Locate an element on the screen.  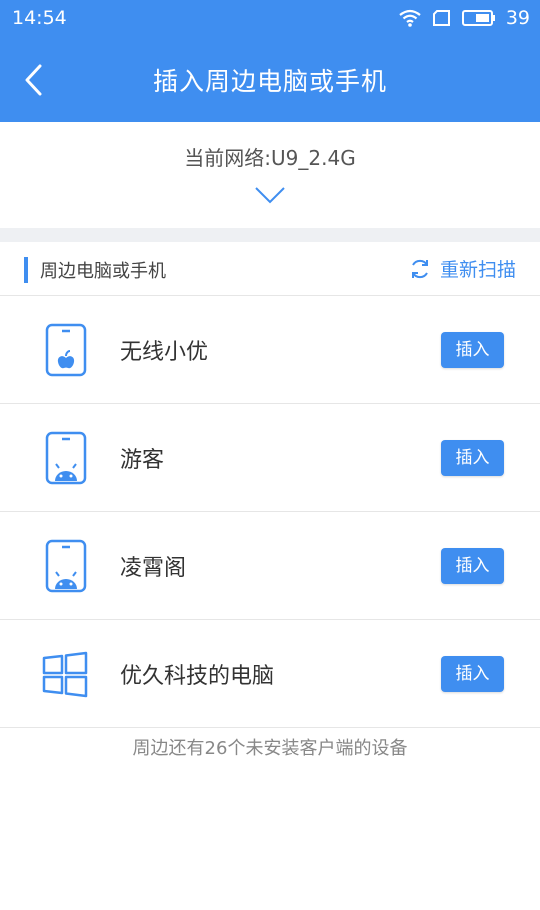
battery-level: 39 is located at coordinates (517, 18).